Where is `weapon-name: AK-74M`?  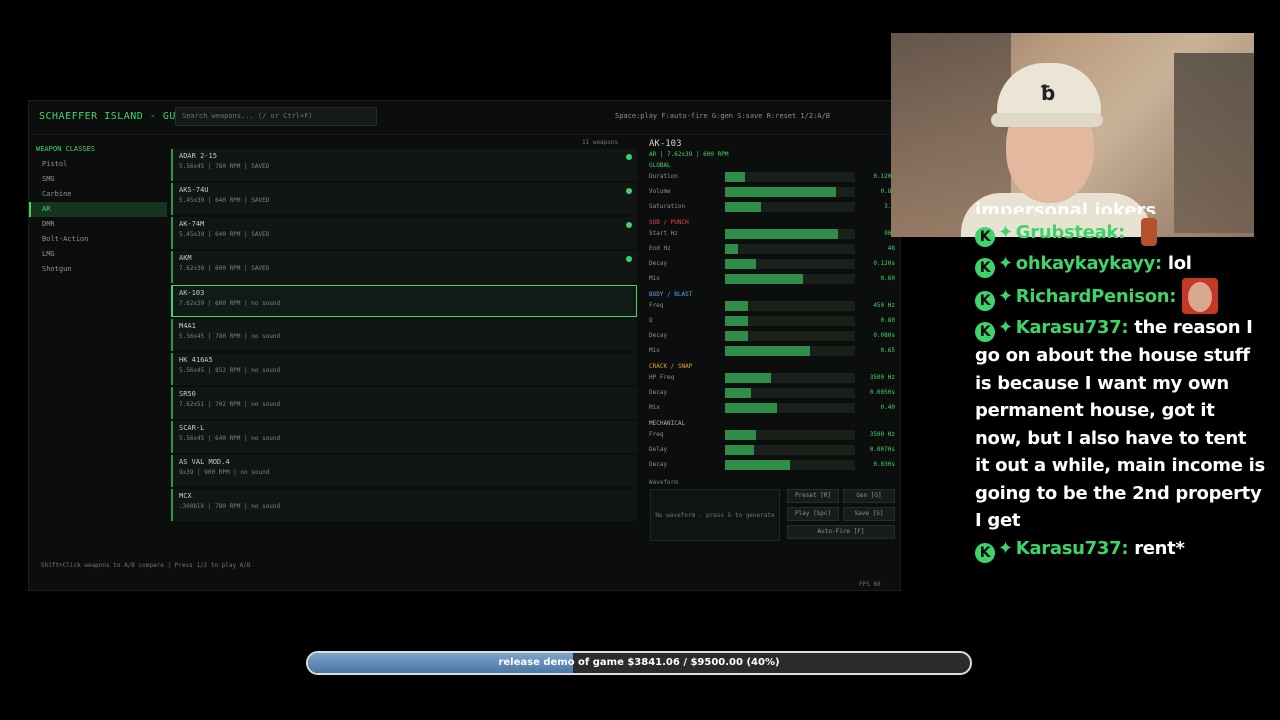
weapon-name: AK-74M is located at coordinates (192, 224).